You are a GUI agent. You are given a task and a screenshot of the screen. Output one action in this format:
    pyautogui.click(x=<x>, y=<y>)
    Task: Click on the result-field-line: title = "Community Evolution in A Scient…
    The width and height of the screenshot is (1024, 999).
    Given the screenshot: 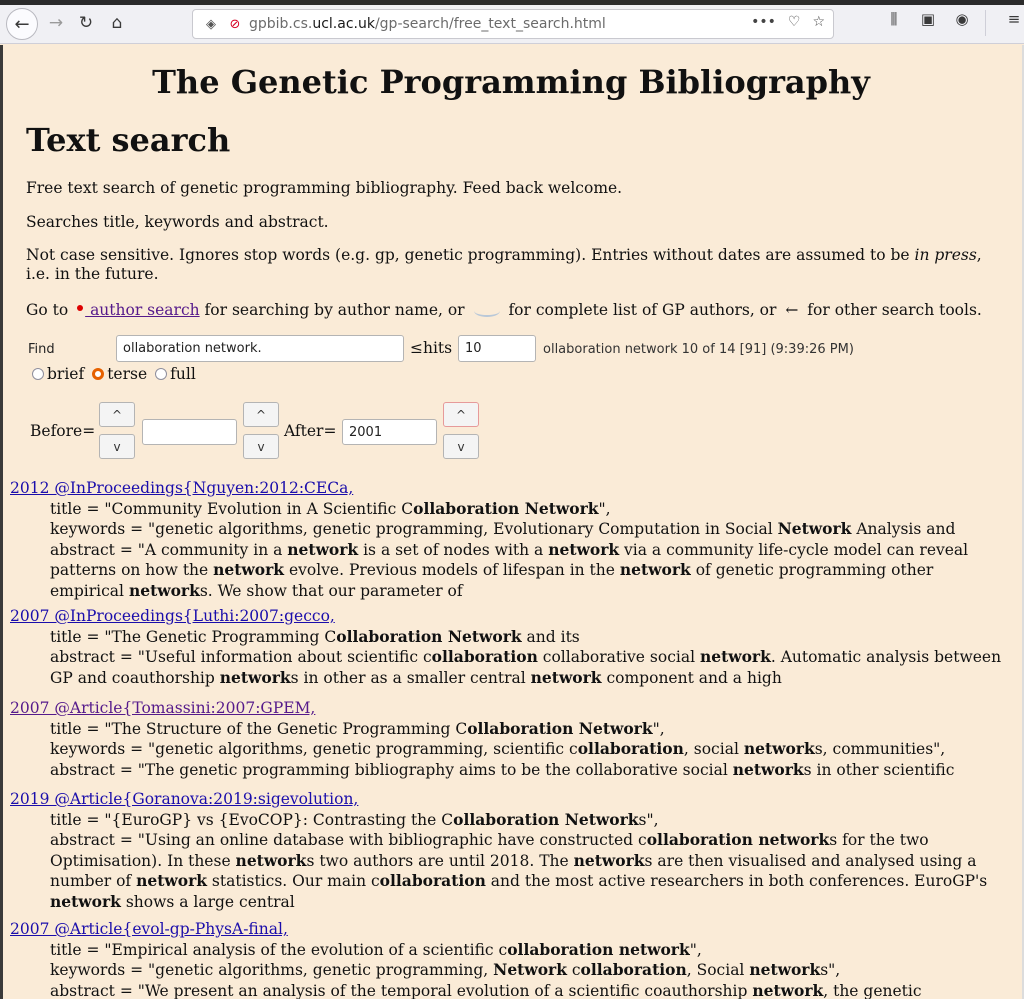 What is the action you would take?
    pyautogui.click(x=330, y=508)
    